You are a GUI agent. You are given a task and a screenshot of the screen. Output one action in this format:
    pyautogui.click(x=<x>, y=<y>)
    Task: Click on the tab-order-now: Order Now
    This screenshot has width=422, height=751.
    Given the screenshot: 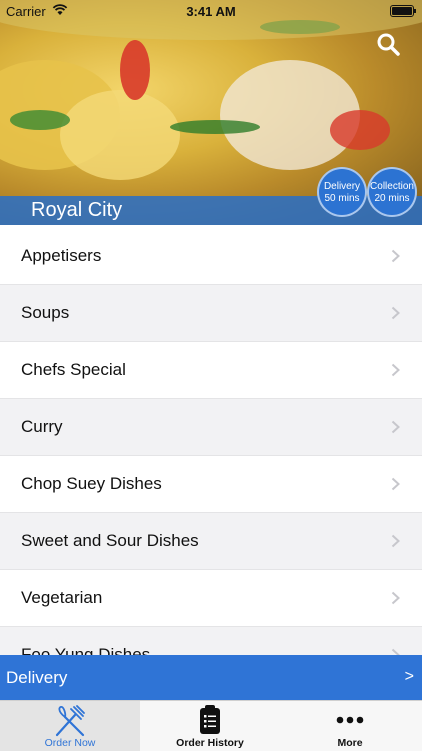 What is the action you would take?
    pyautogui.click(x=70, y=726)
    